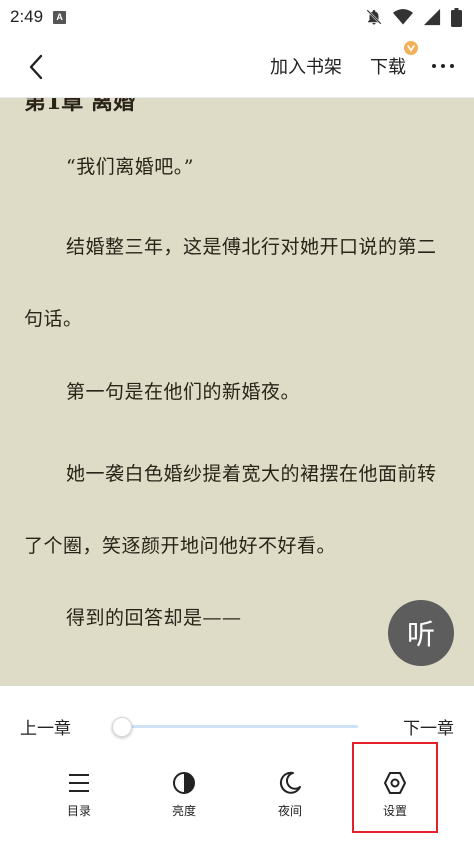 This screenshot has width=474, height=844. Describe the element at coordinates (79, 795) in the screenshot. I see `toc-button: 目录` at that location.